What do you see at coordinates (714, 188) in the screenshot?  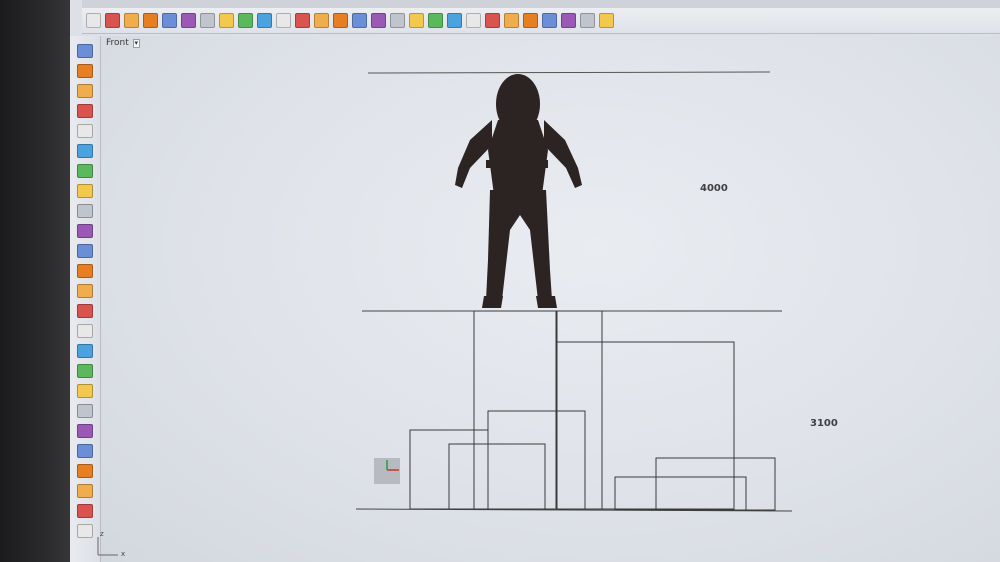 I see `dimension-4000: 4000` at bounding box center [714, 188].